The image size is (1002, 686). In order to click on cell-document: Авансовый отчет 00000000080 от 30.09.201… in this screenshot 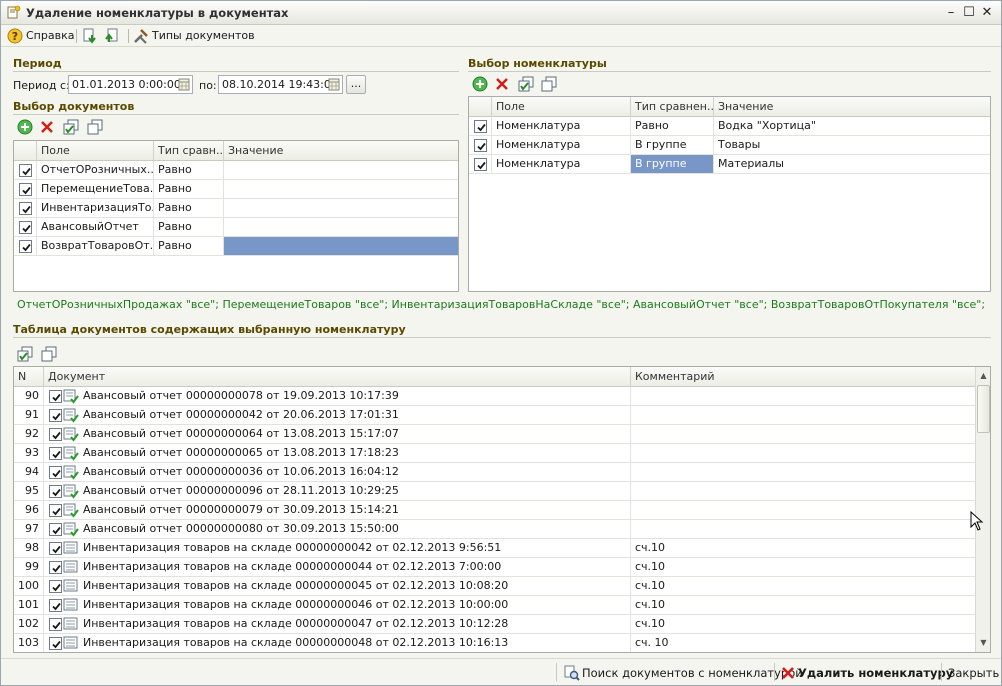, I will do `click(336, 529)`.